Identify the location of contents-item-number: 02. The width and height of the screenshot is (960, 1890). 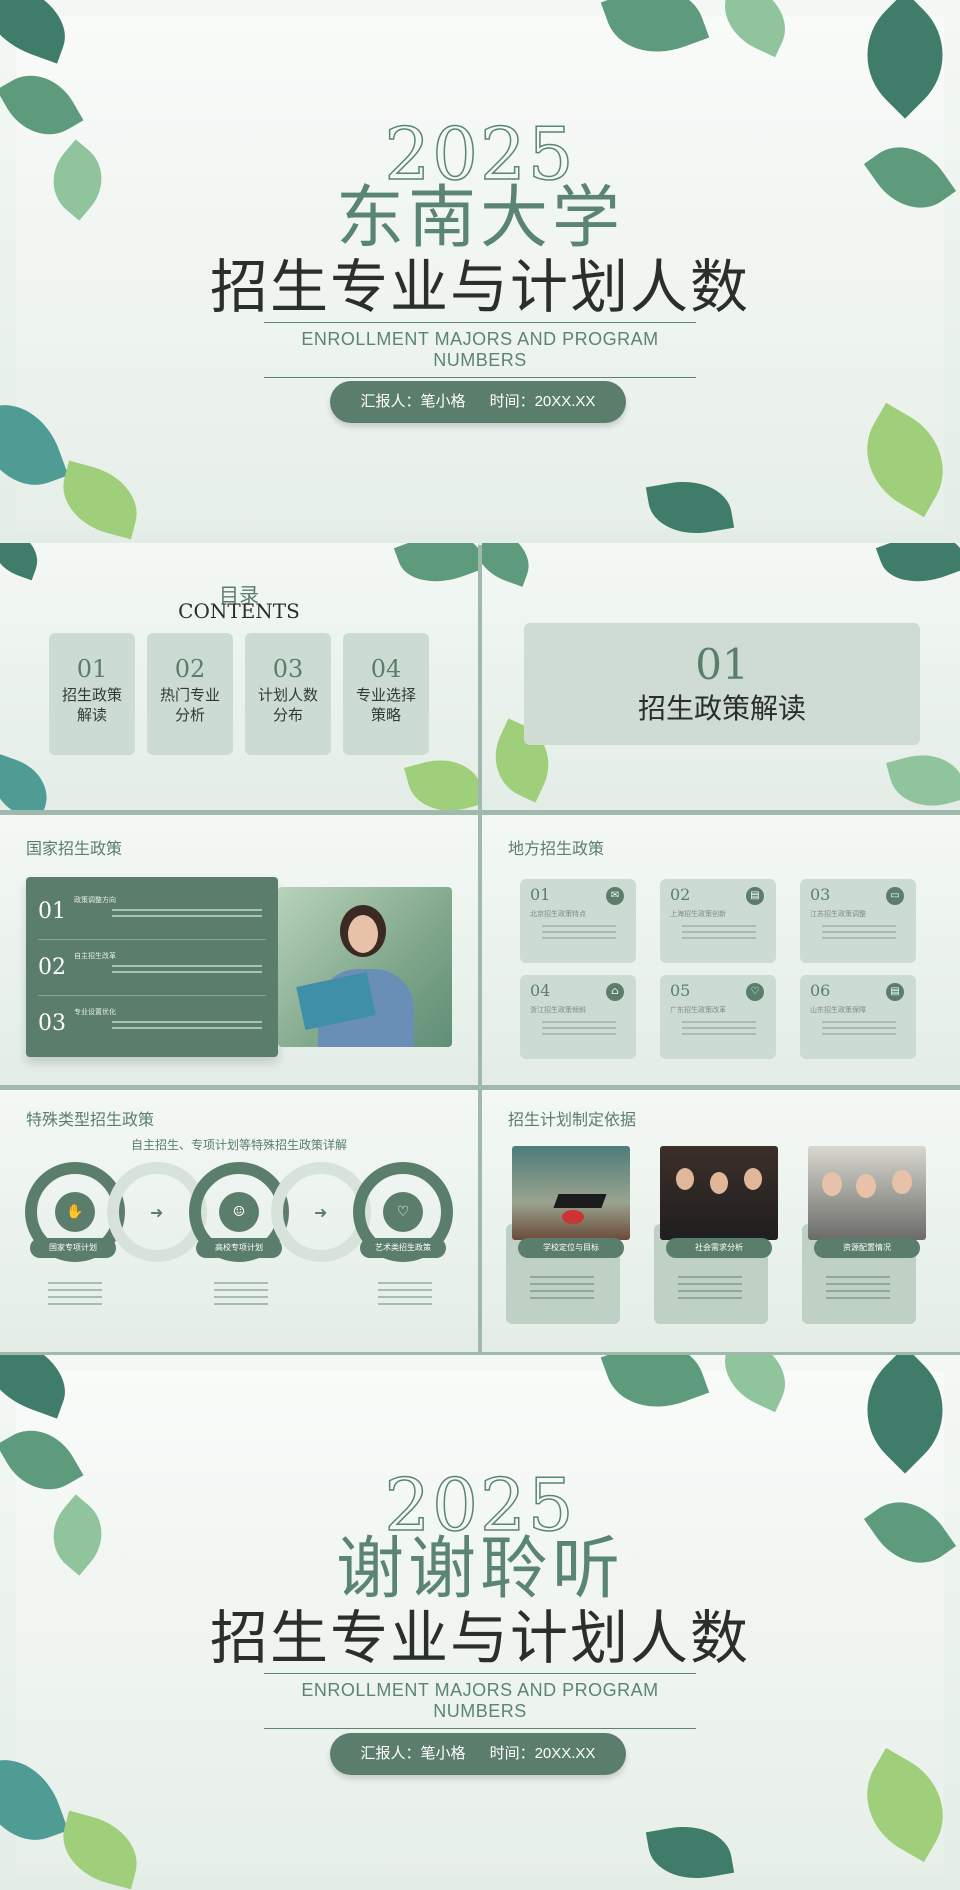
(190, 669).